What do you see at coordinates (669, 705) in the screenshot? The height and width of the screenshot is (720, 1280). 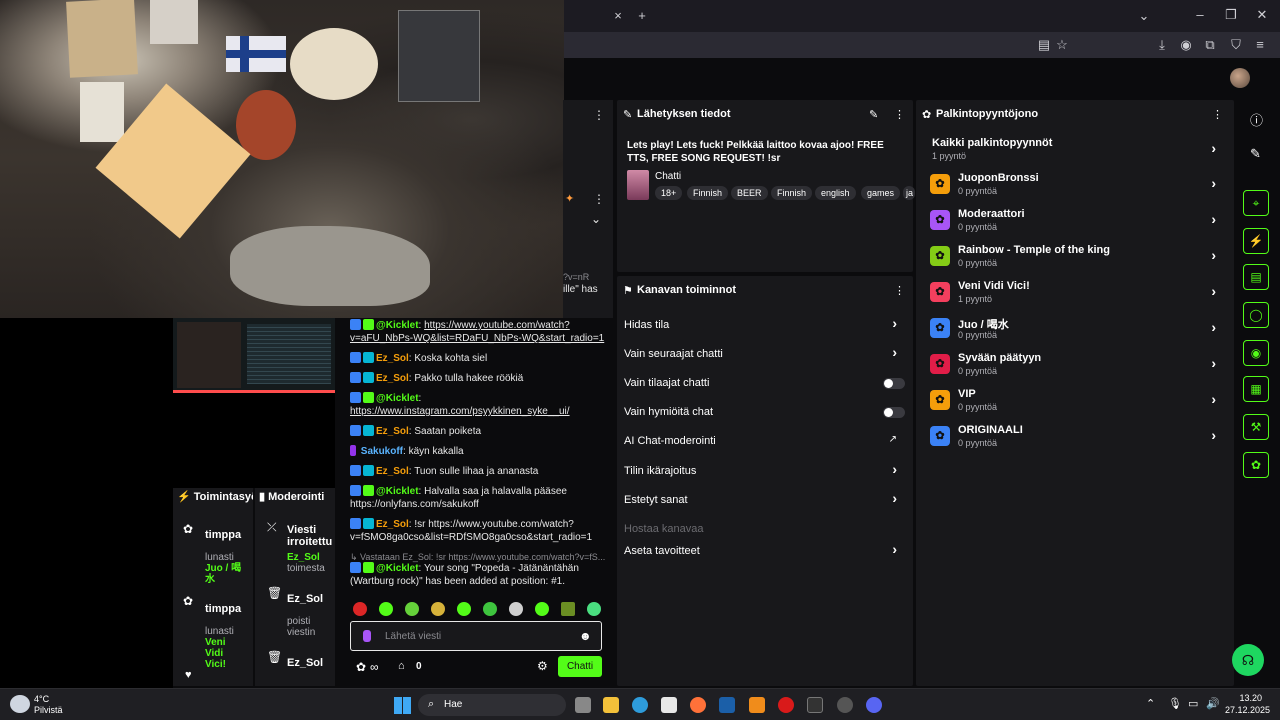 I see `store-icon` at bounding box center [669, 705].